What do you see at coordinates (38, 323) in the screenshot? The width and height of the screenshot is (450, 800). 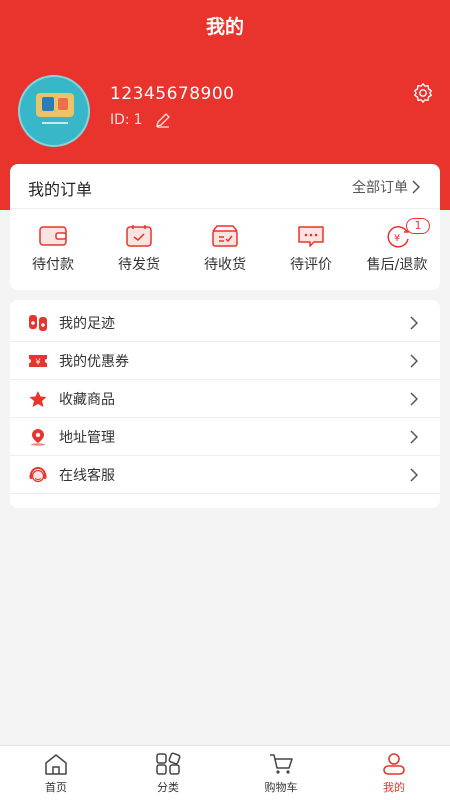 I see `footprint-icon` at bounding box center [38, 323].